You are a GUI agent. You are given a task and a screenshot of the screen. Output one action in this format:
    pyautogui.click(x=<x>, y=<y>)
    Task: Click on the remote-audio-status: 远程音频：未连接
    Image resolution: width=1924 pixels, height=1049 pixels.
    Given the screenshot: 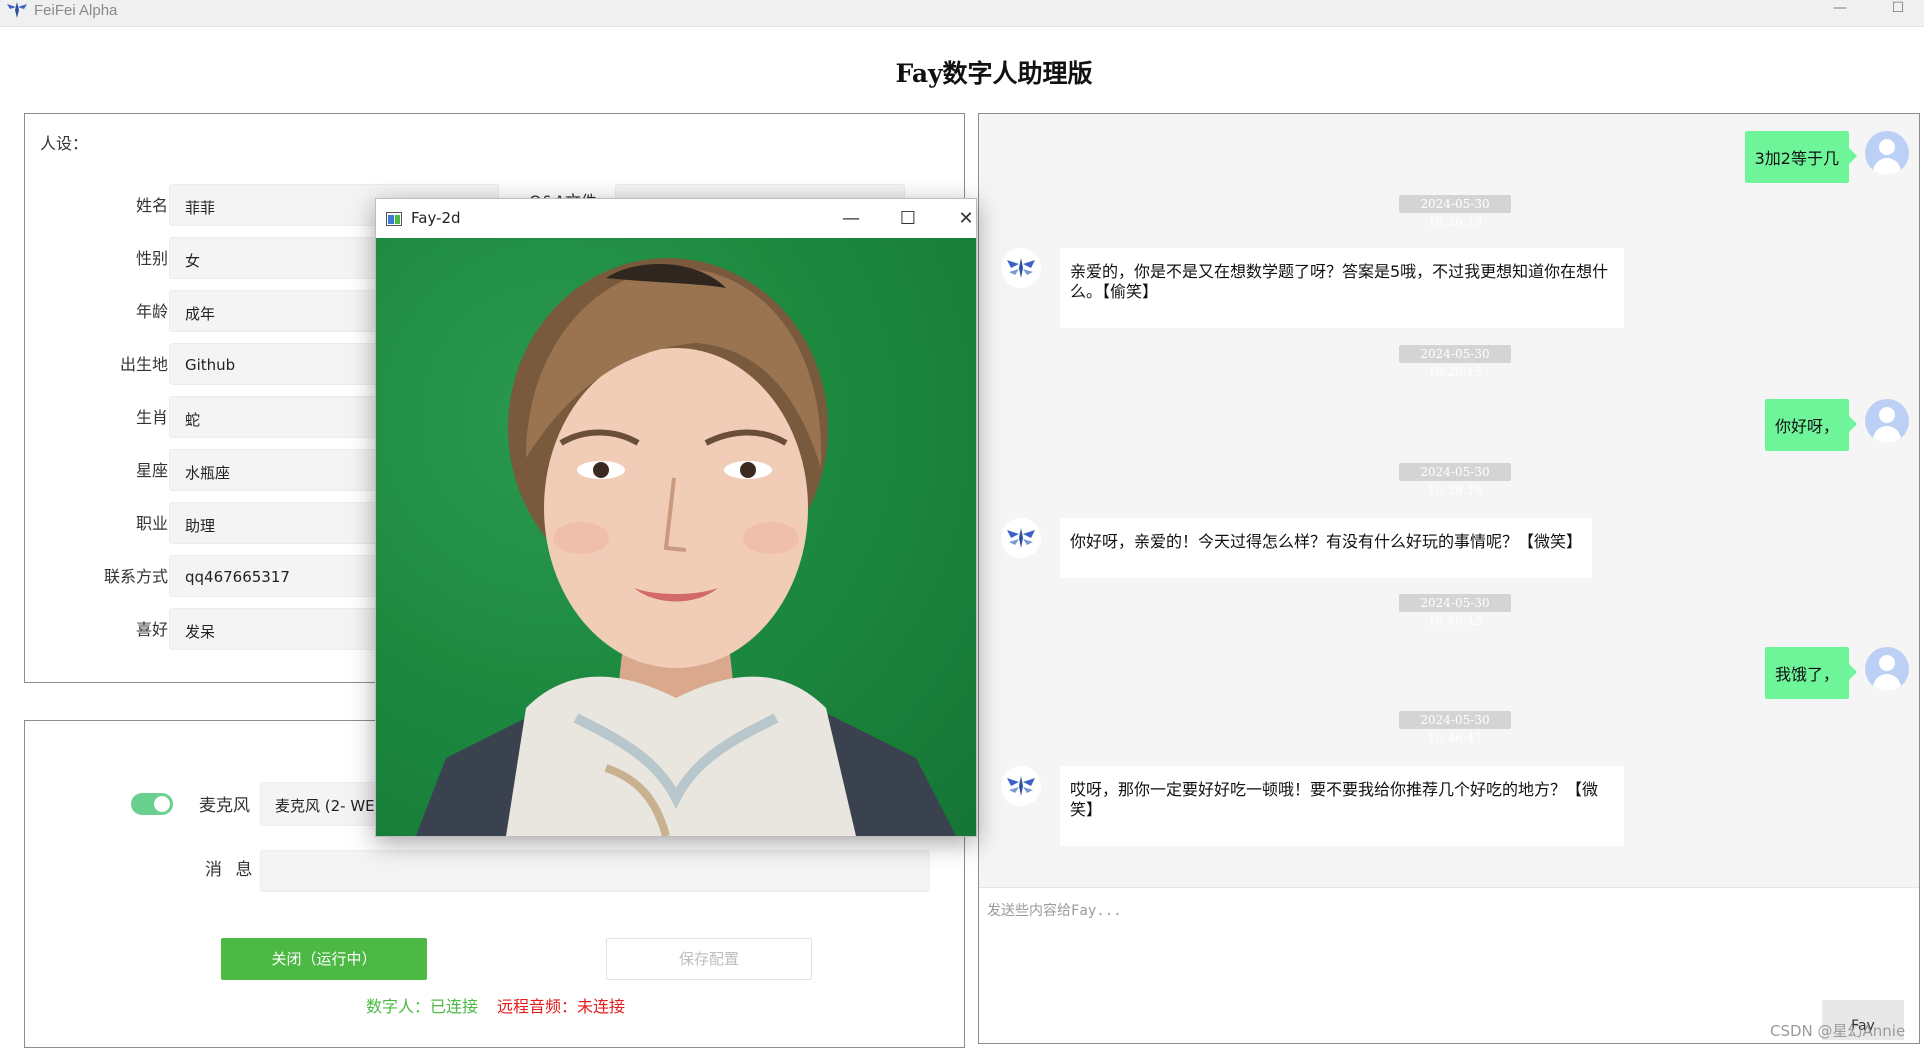 What is the action you would take?
    pyautogui.click(x=561, y=1006)
    